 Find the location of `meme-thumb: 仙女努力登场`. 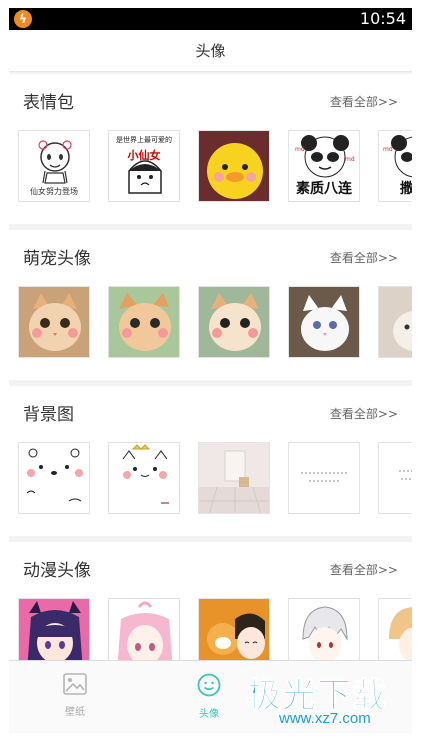

meme-thumb: 仙女努力登场 is located at coordinates (54, 166).